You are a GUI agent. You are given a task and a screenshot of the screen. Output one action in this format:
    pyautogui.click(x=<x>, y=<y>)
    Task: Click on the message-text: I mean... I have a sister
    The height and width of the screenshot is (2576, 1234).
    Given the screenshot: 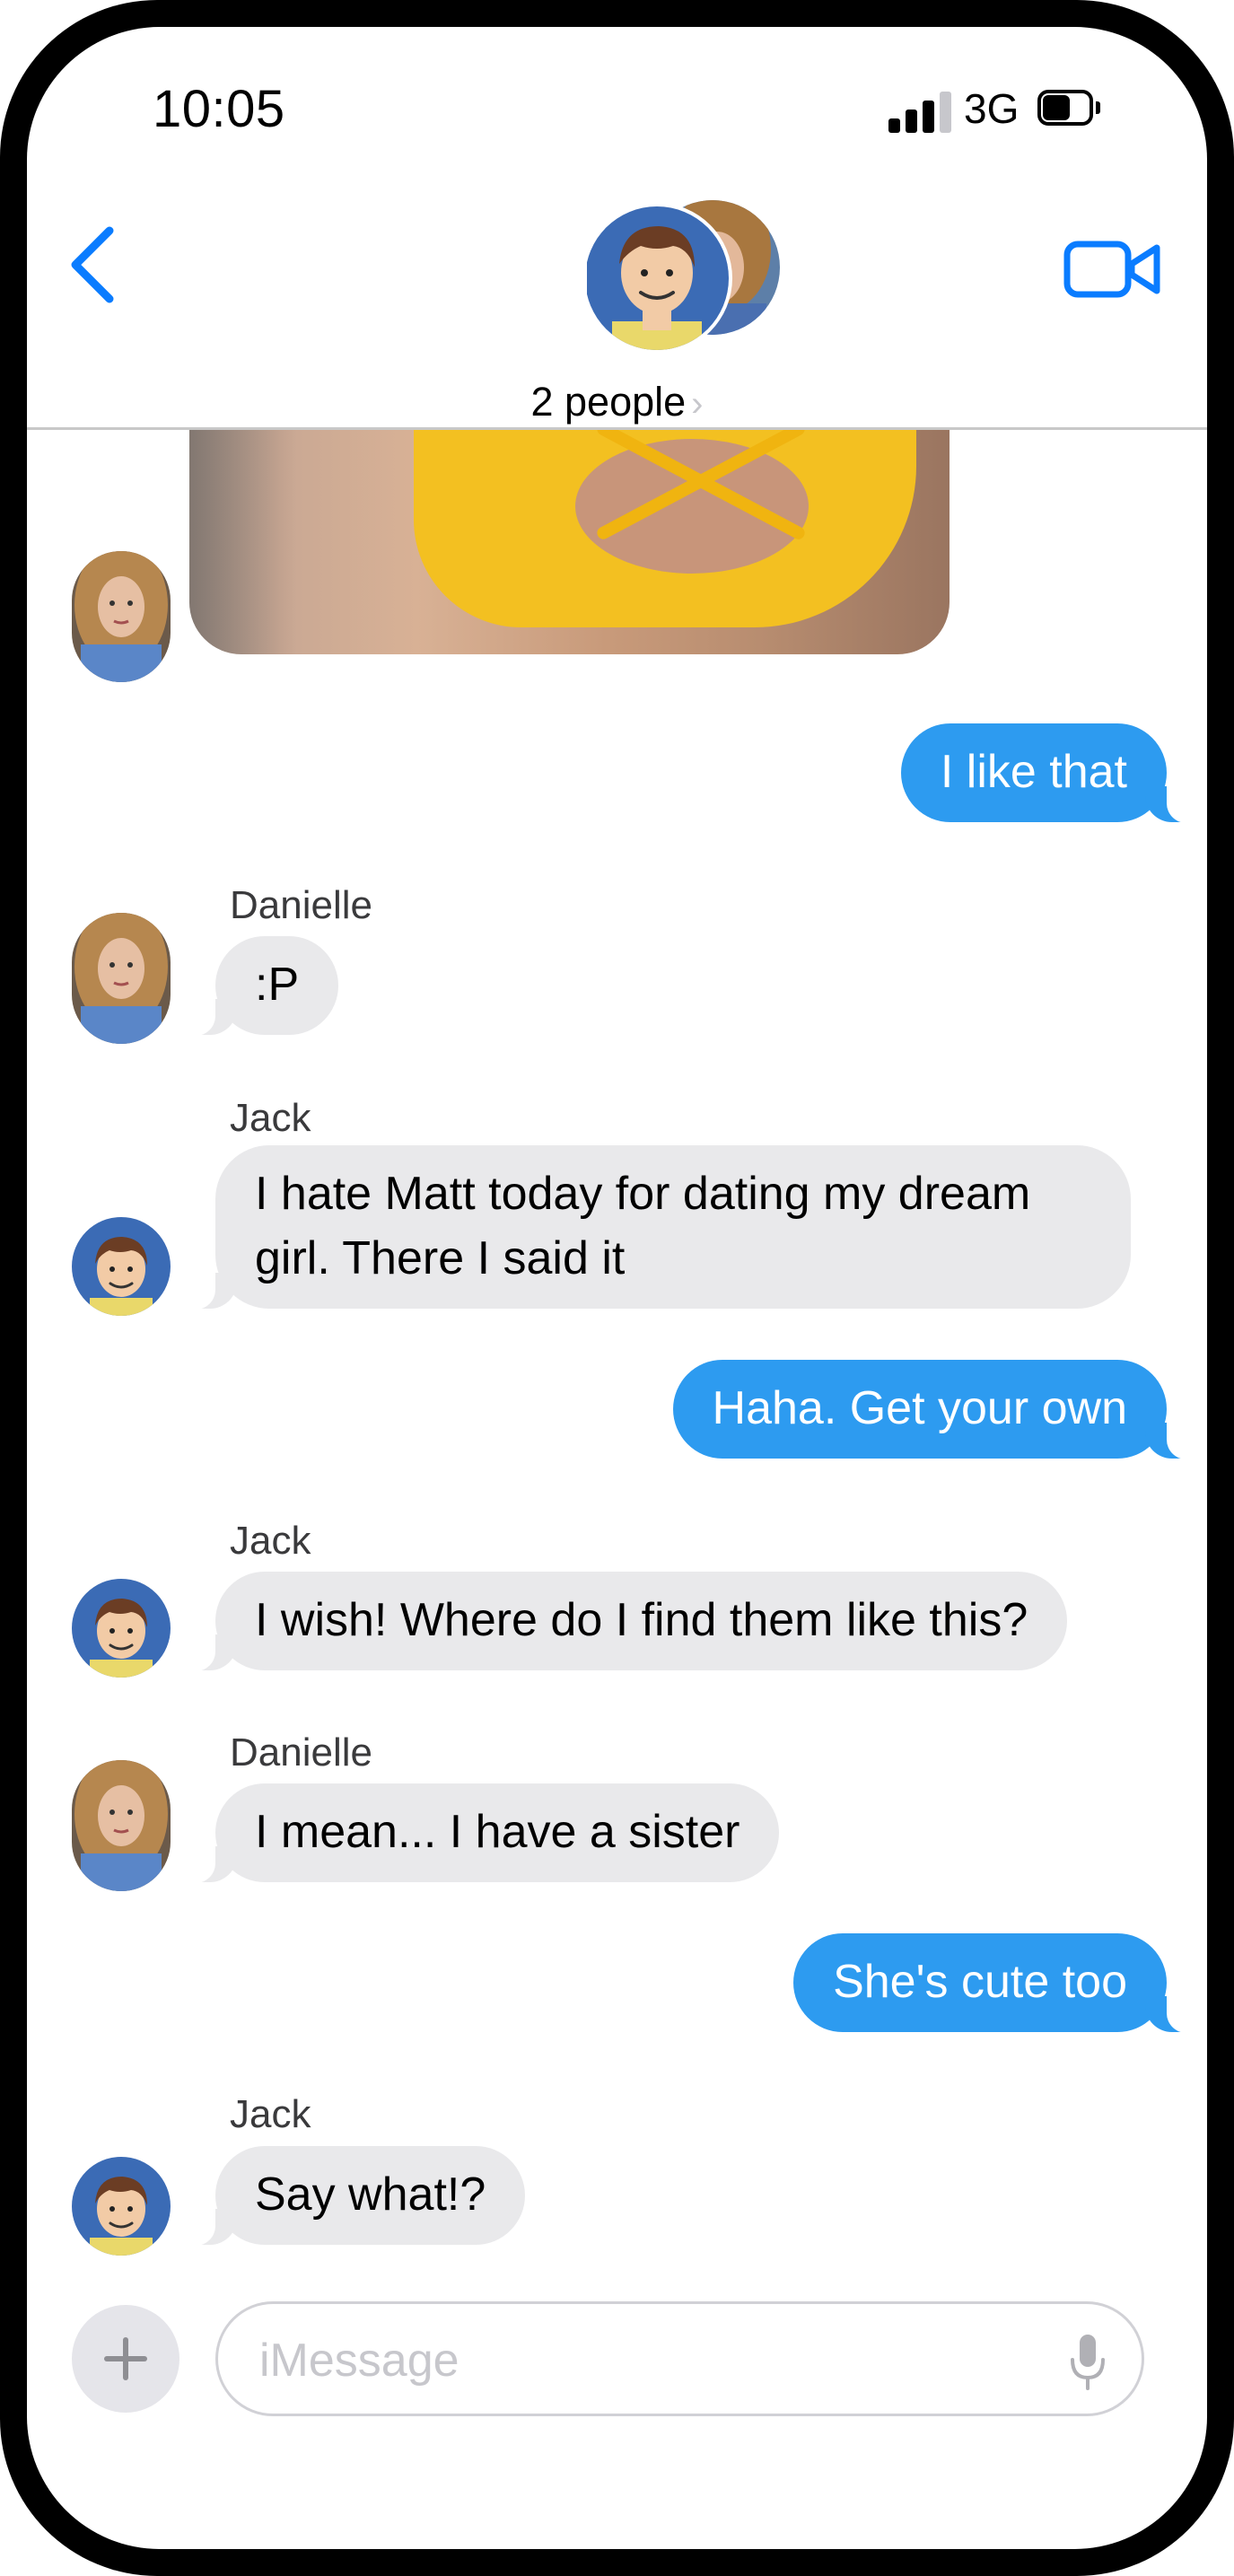 What is the action you would take?
    pyautogui.click(x=498, y=1832)
    